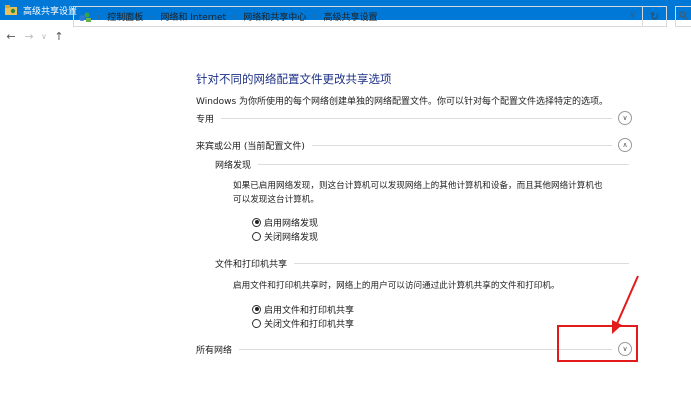 The width and height of the screenshot is (691, 402). What do you see at coordinates (11, 10) in the screenshot?
I see `network-folder-icon` at bounding box center [11, 10].